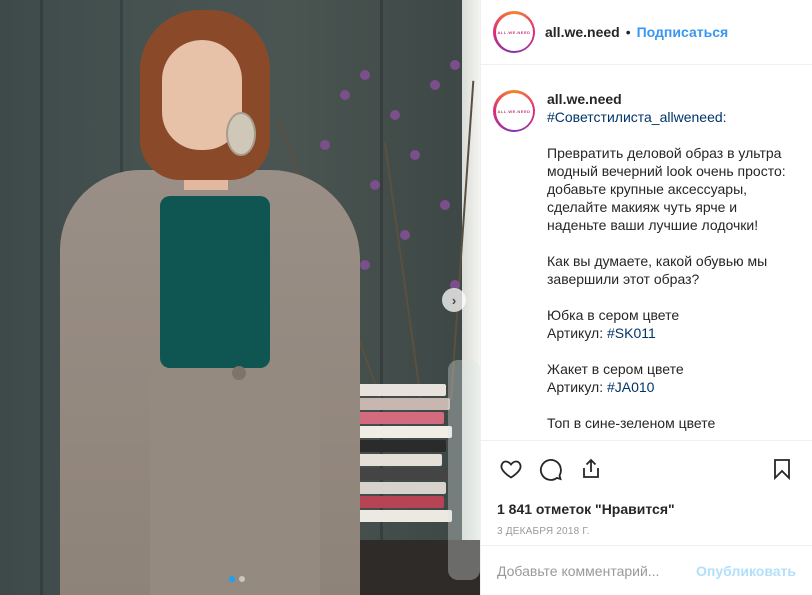 The height and width of the screenshot is (595, 812). I want to click on post-date: 3 декабря 2018 г., so click(646, 531).